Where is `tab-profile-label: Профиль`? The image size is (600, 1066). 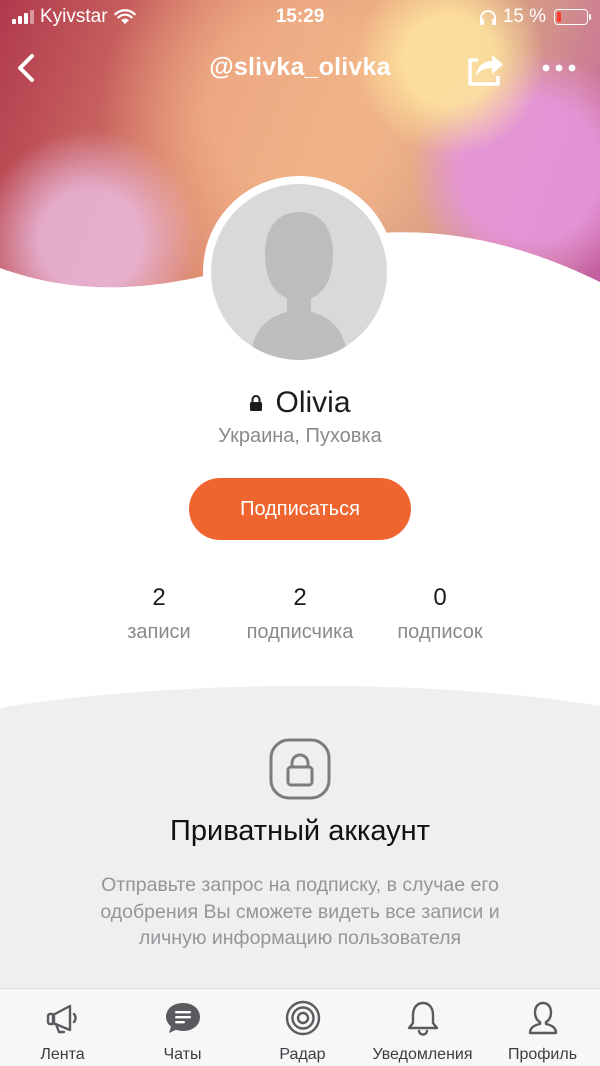 tab-profile-label: Профиль is located at coordinates (542, 1054).